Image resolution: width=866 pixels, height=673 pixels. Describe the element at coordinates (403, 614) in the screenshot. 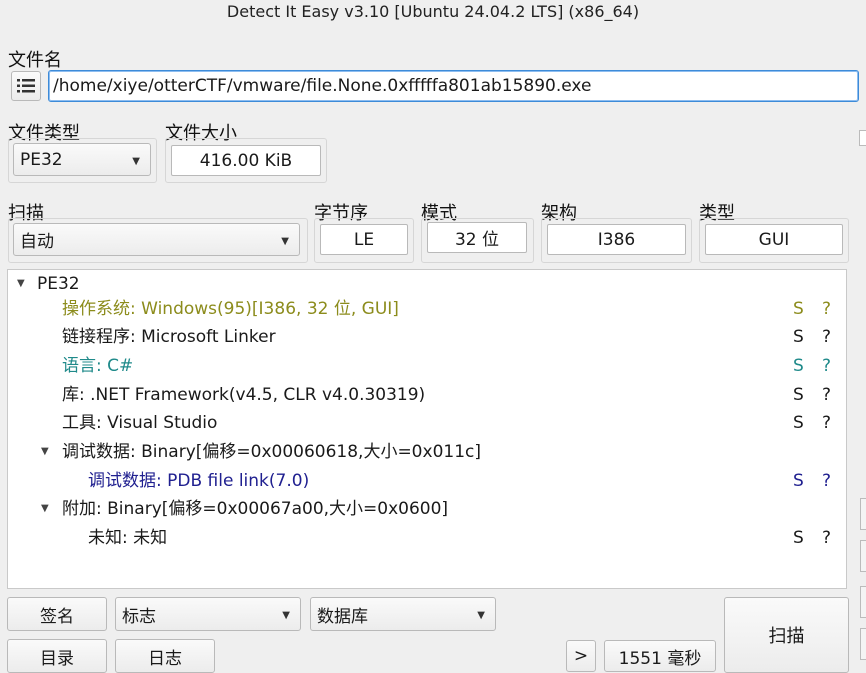

I see `database-select: 数据库 ▼` at that location.